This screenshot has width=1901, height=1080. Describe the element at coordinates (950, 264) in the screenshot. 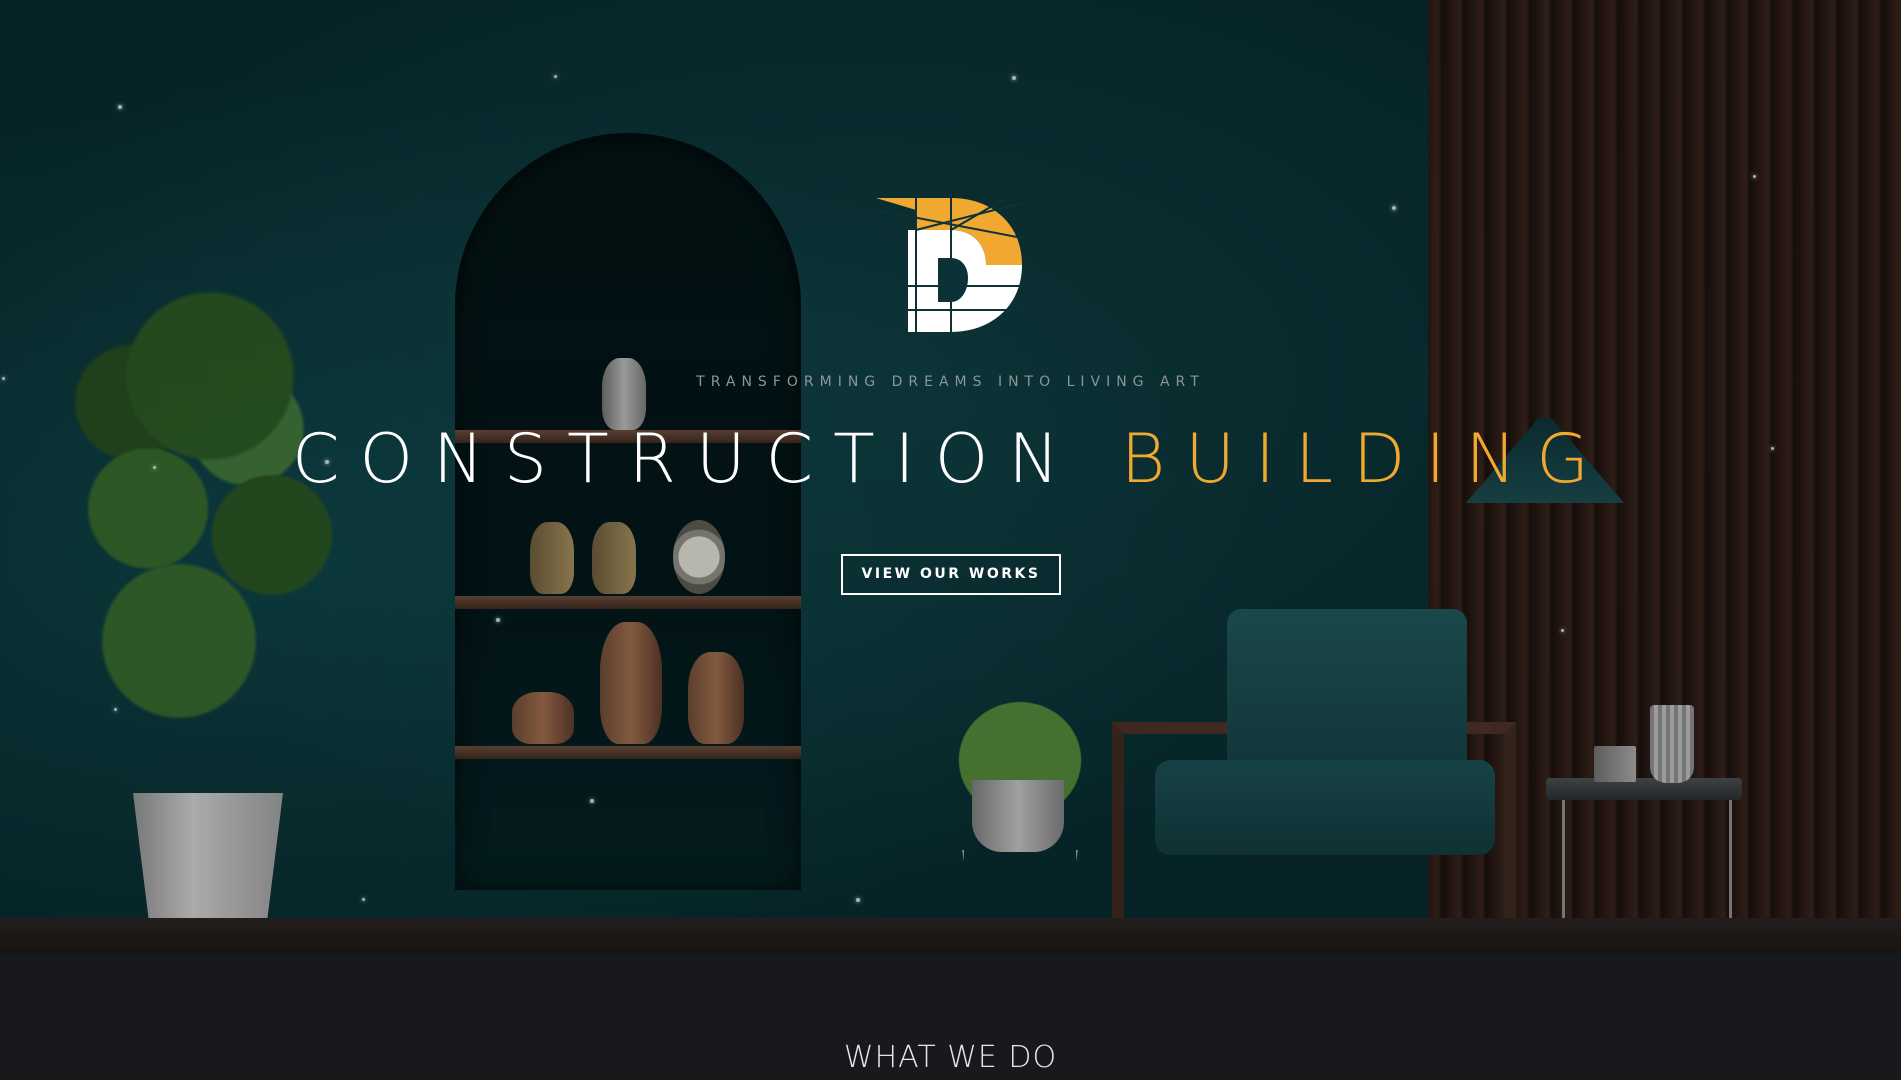

I see `d-monogram-logo-icon` at that location.